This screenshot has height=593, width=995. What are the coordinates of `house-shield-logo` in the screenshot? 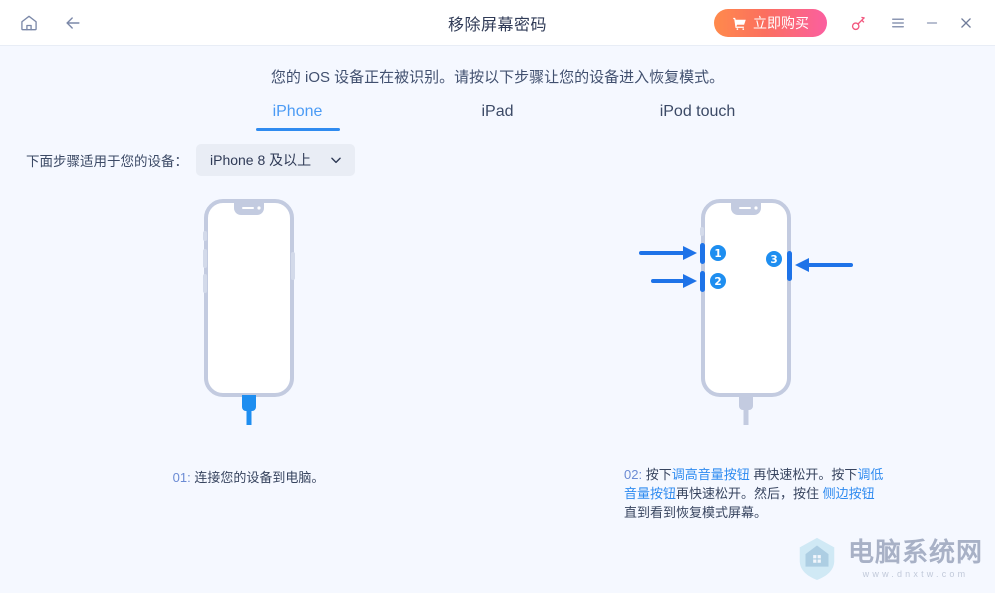 It's located at (817, 559).